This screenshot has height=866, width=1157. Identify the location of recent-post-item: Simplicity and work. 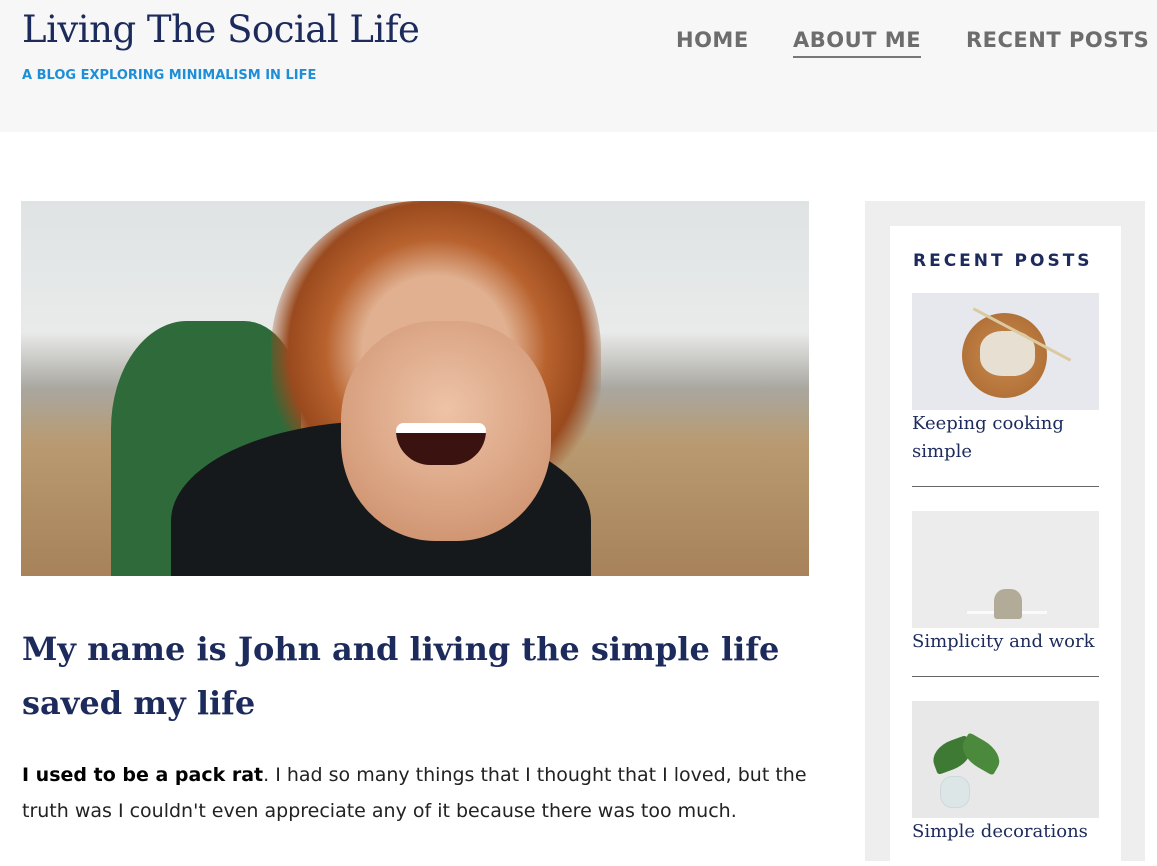
(1005, 594).